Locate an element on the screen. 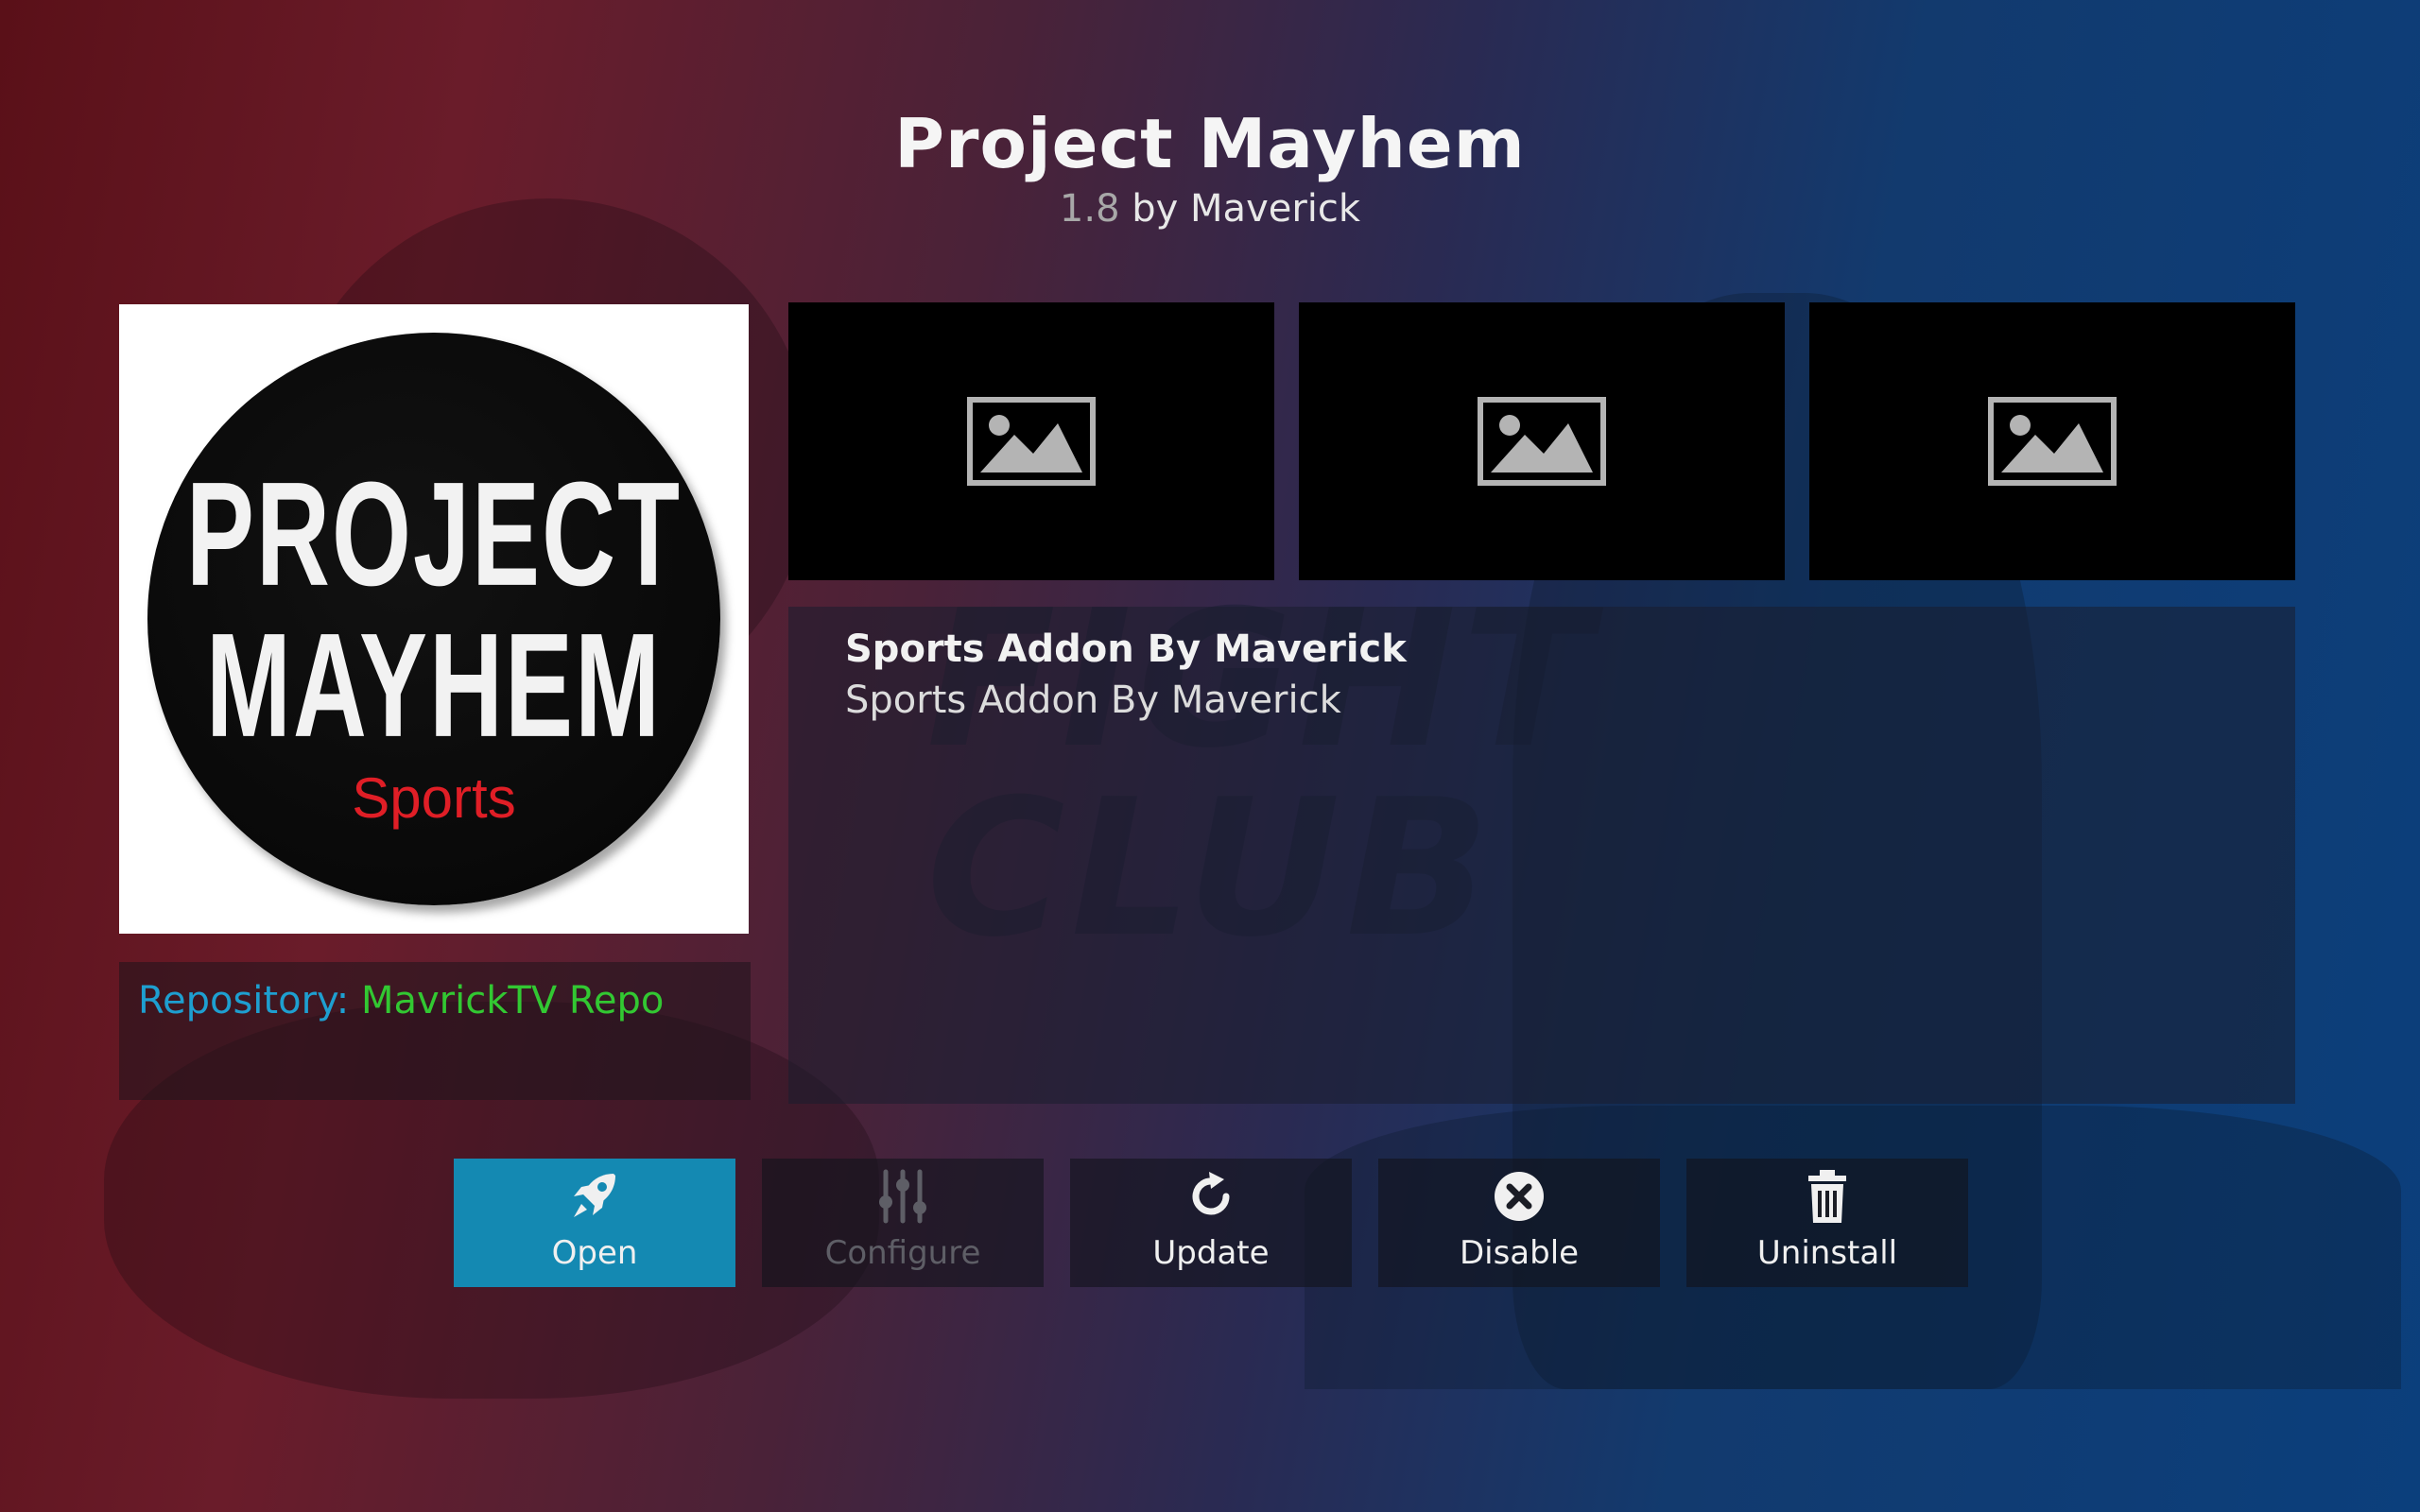 This screenshot has height=1512, width=2420. trash-icon is located at coordinates (1827, 1196).